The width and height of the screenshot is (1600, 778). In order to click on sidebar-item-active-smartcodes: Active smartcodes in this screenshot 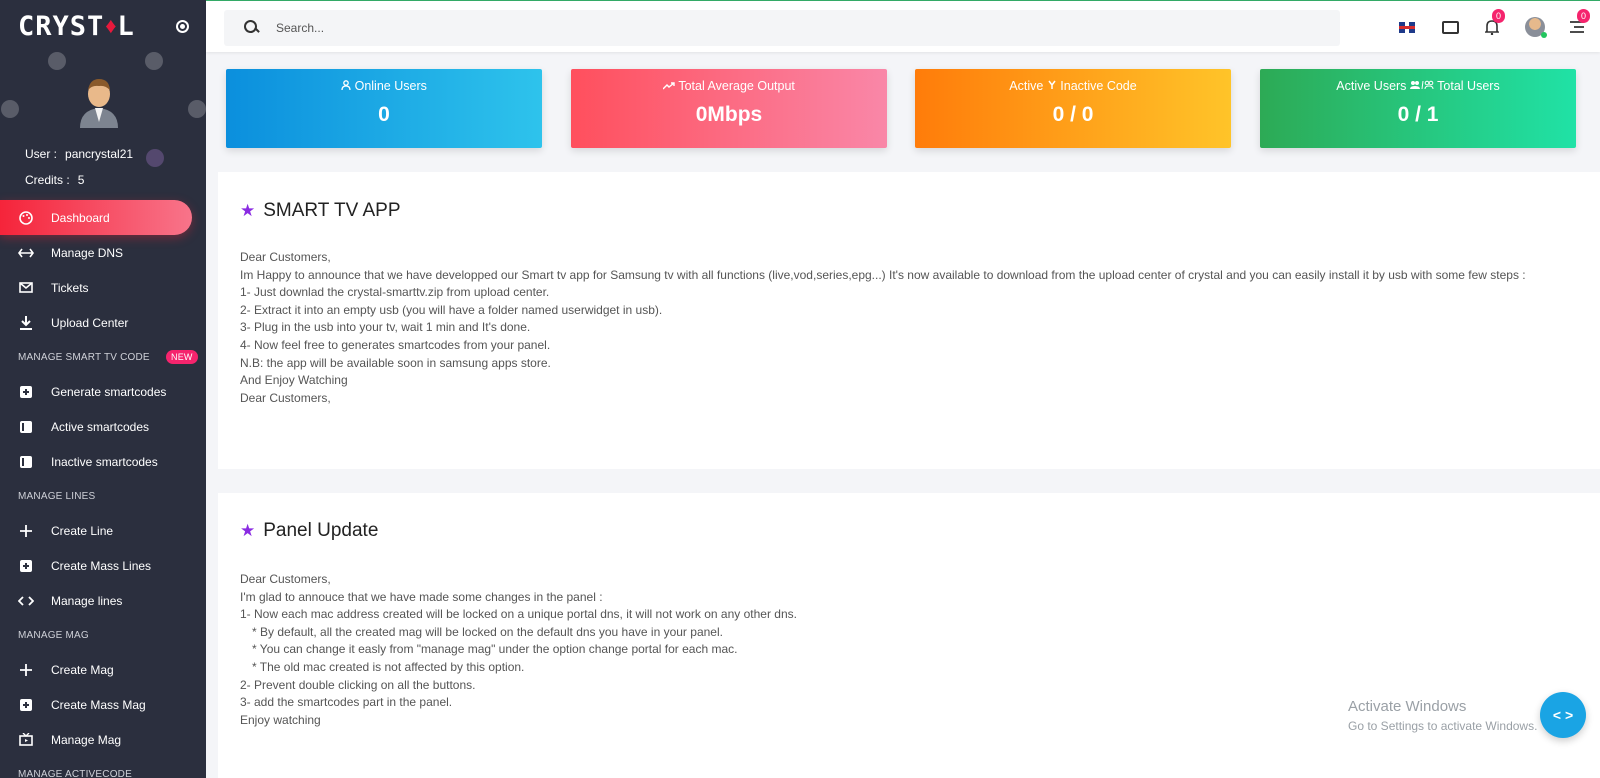, I will do `click(103, 426)`.